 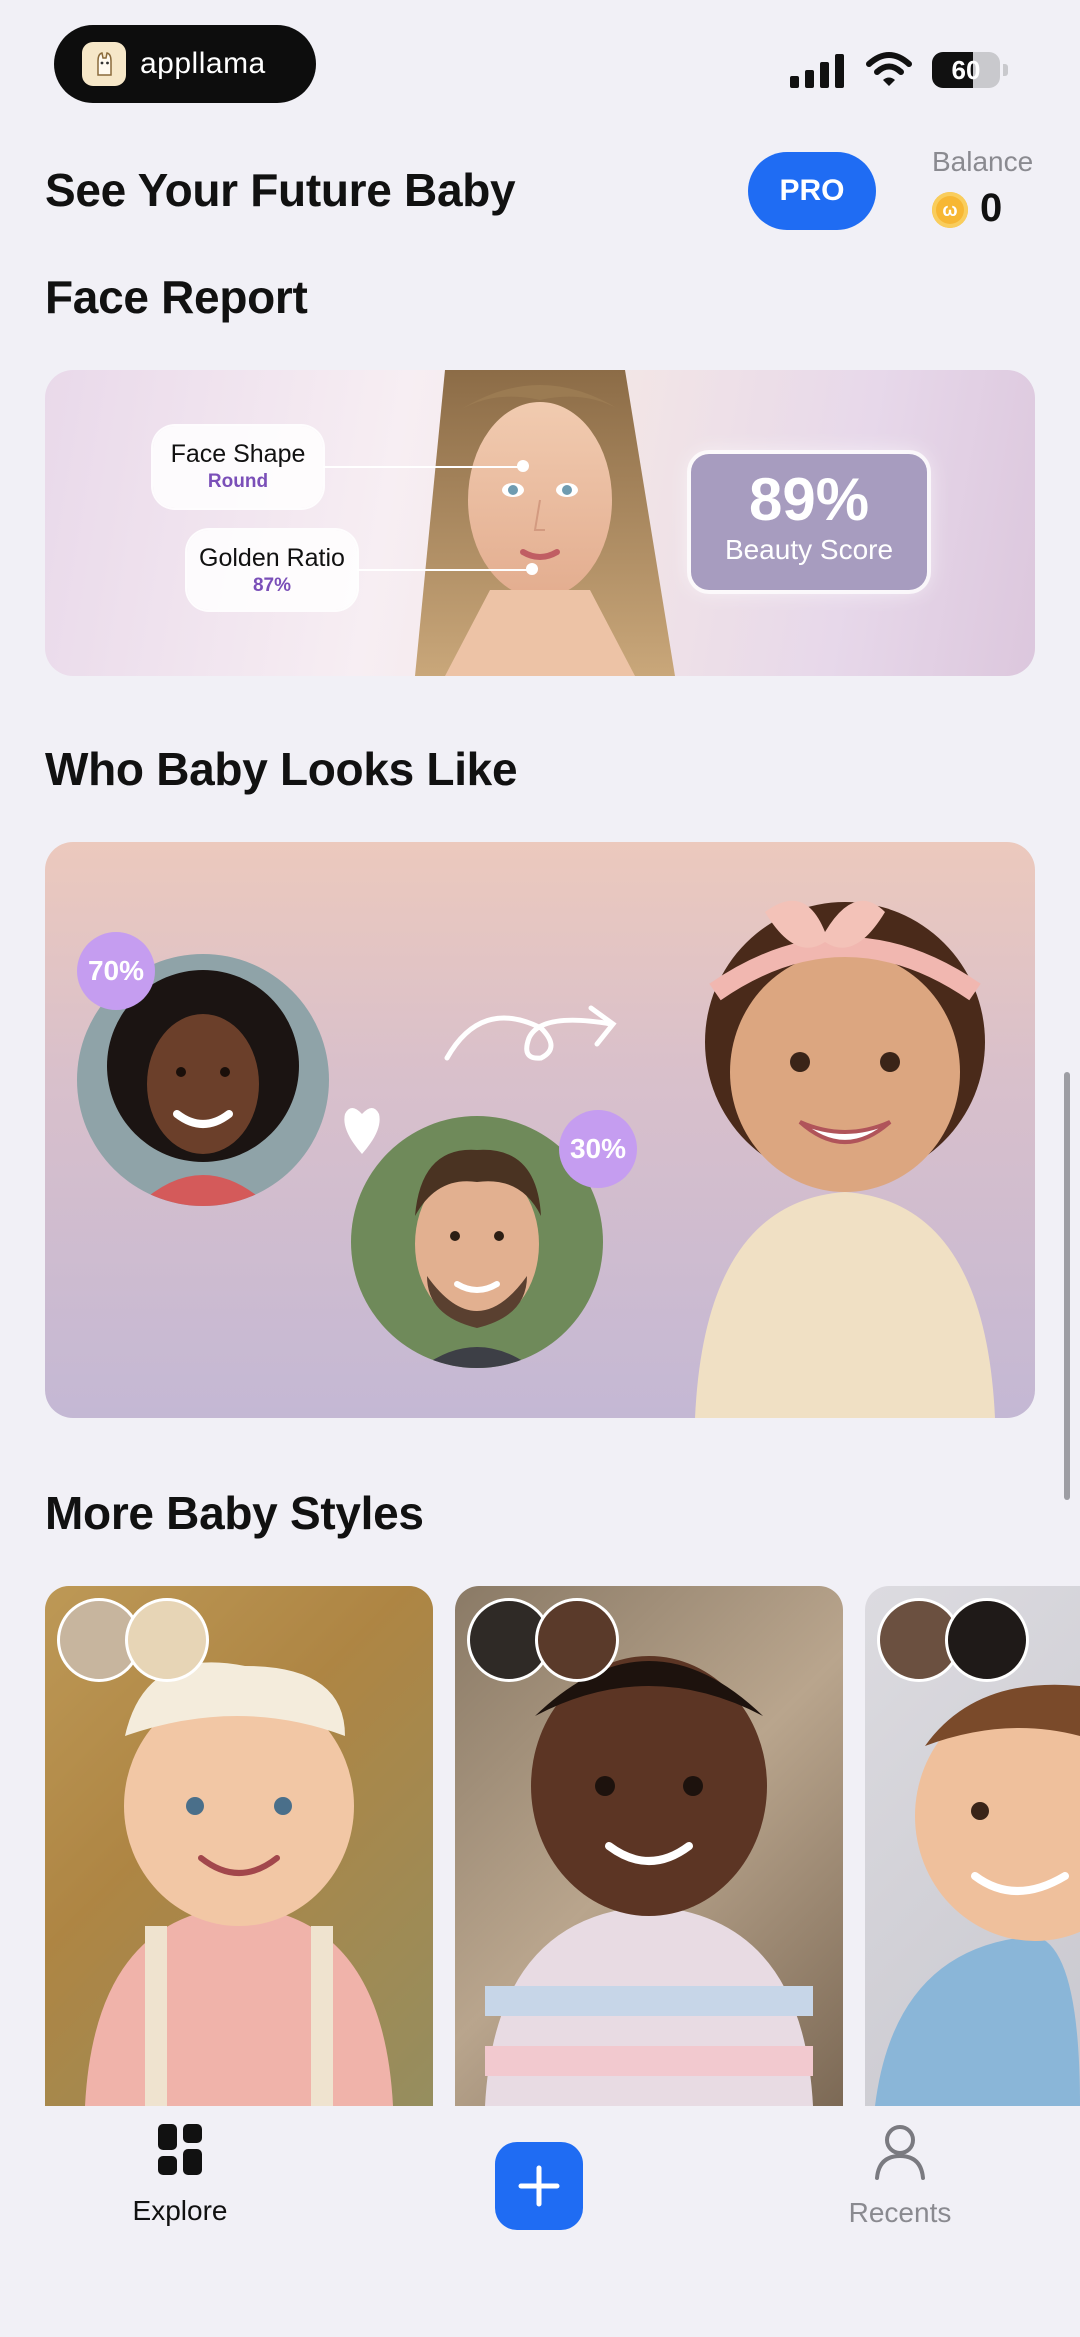 What do you see at coordinates (203, 63) in the screenshot?
I see `app-brand-name: appllama` at bounding box center [203, 63].